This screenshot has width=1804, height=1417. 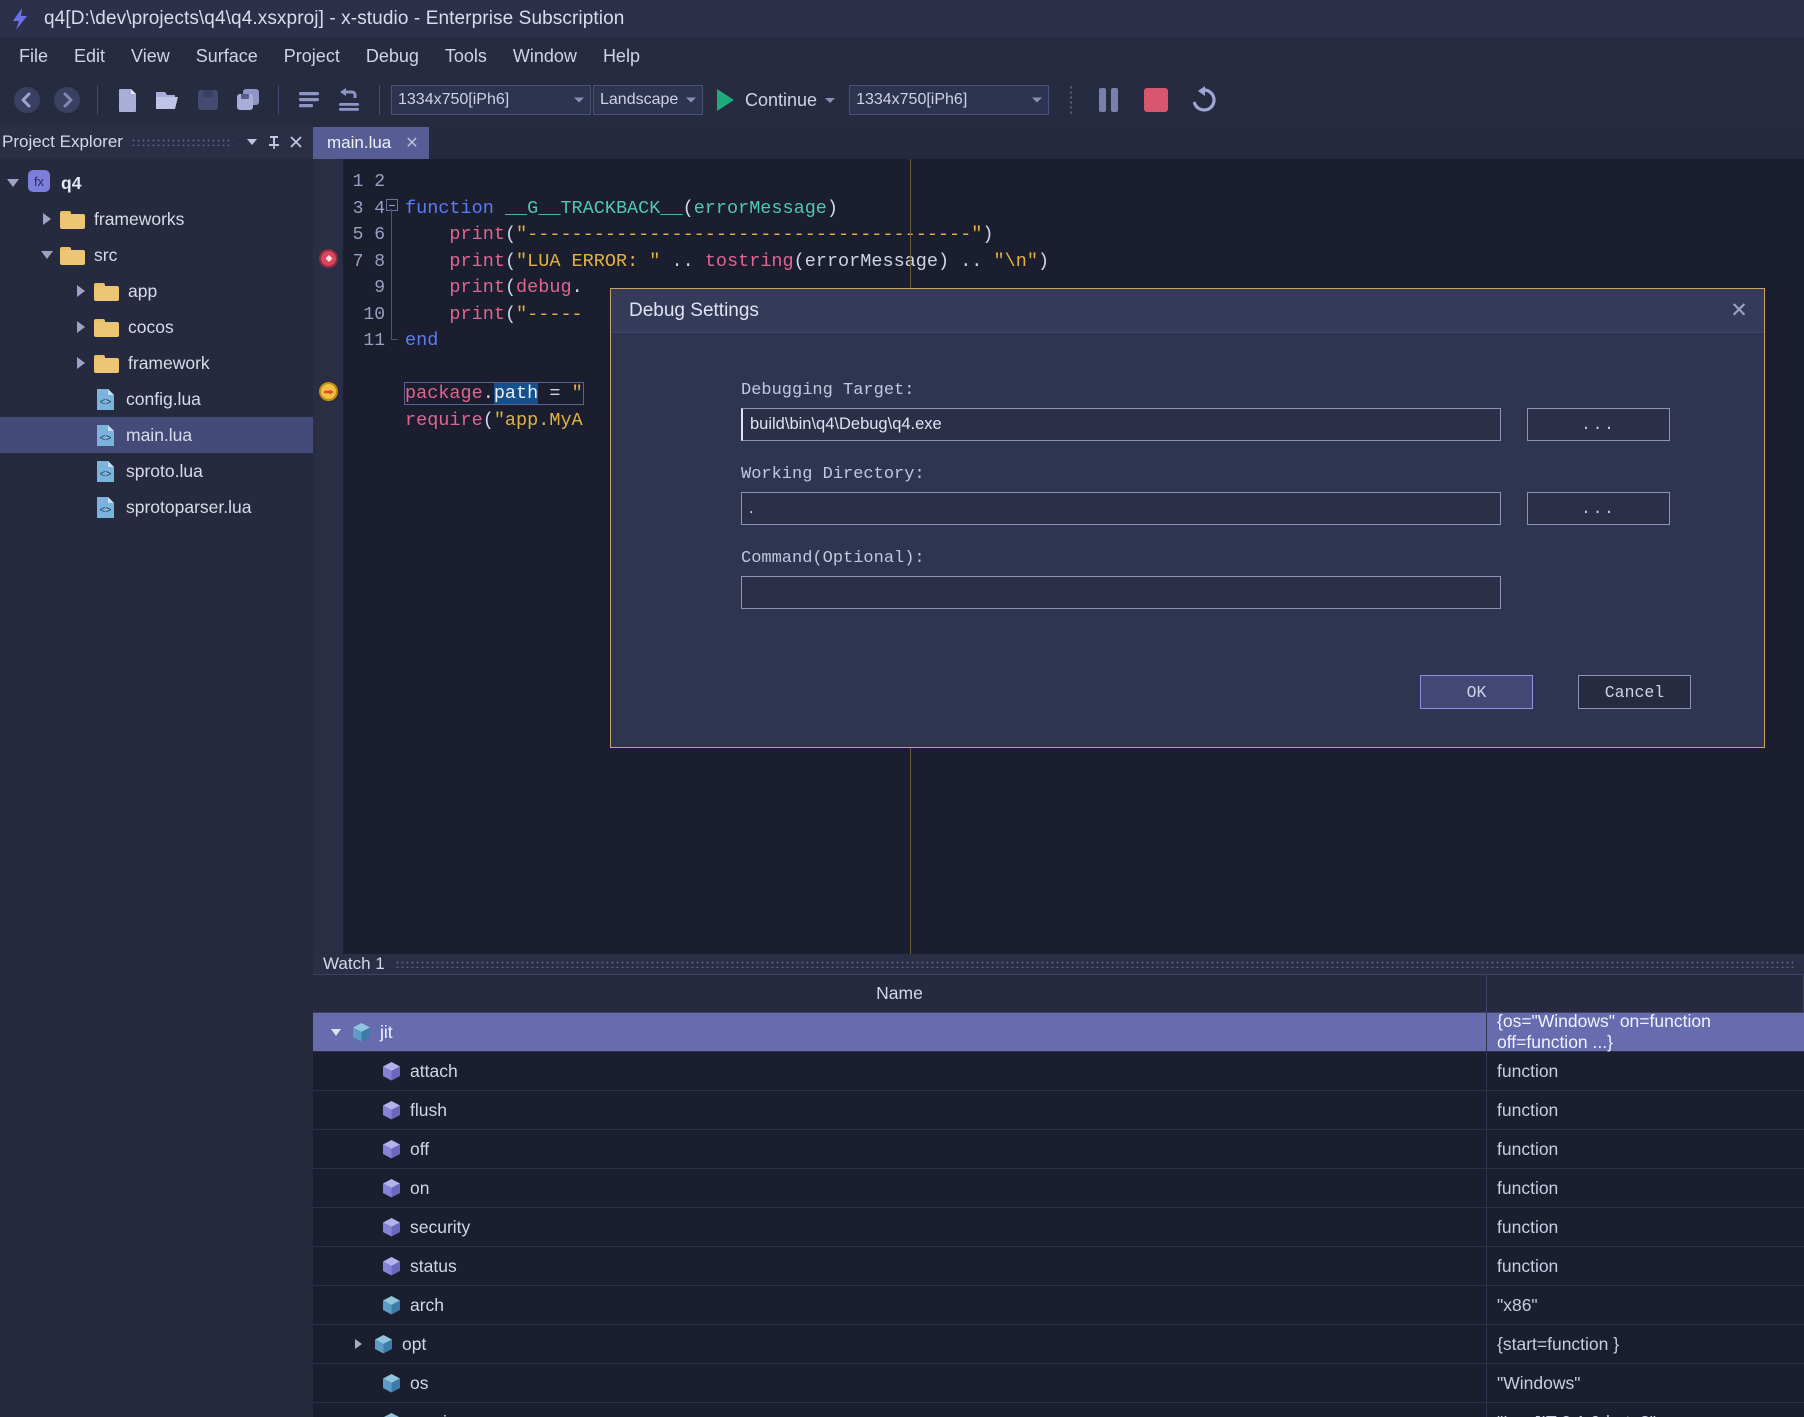 I want to click on table-row: attach function, so click(x=1058, y=1071).